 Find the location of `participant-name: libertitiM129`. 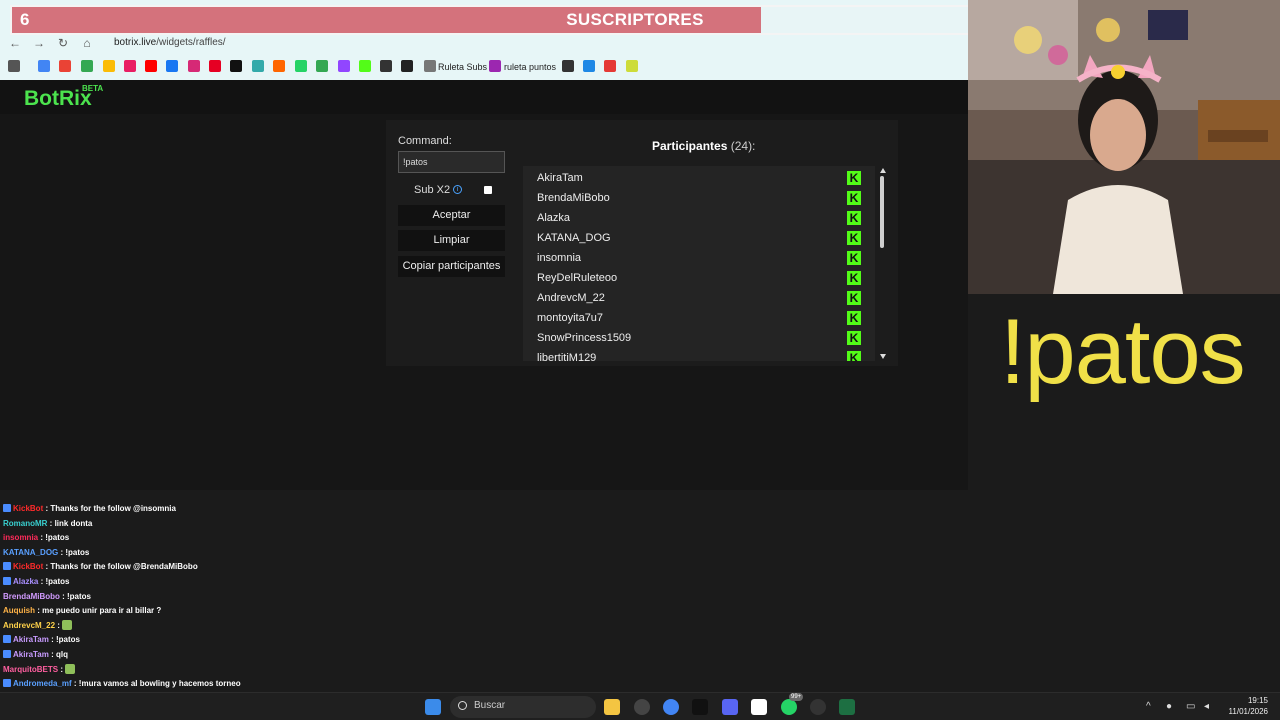

participant-name: libertitiM129 is located at coordinates (567, 356).